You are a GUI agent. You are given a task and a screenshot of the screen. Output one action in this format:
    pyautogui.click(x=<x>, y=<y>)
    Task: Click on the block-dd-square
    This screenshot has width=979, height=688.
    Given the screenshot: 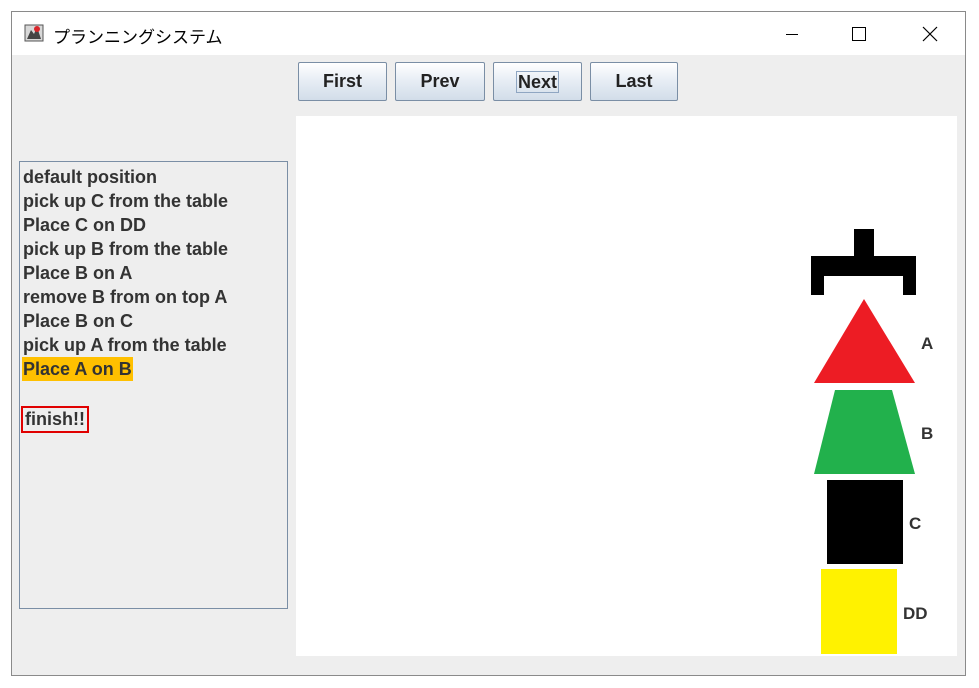 What is the action you would take?
    pyautogui.click(x=859, y=611)
    